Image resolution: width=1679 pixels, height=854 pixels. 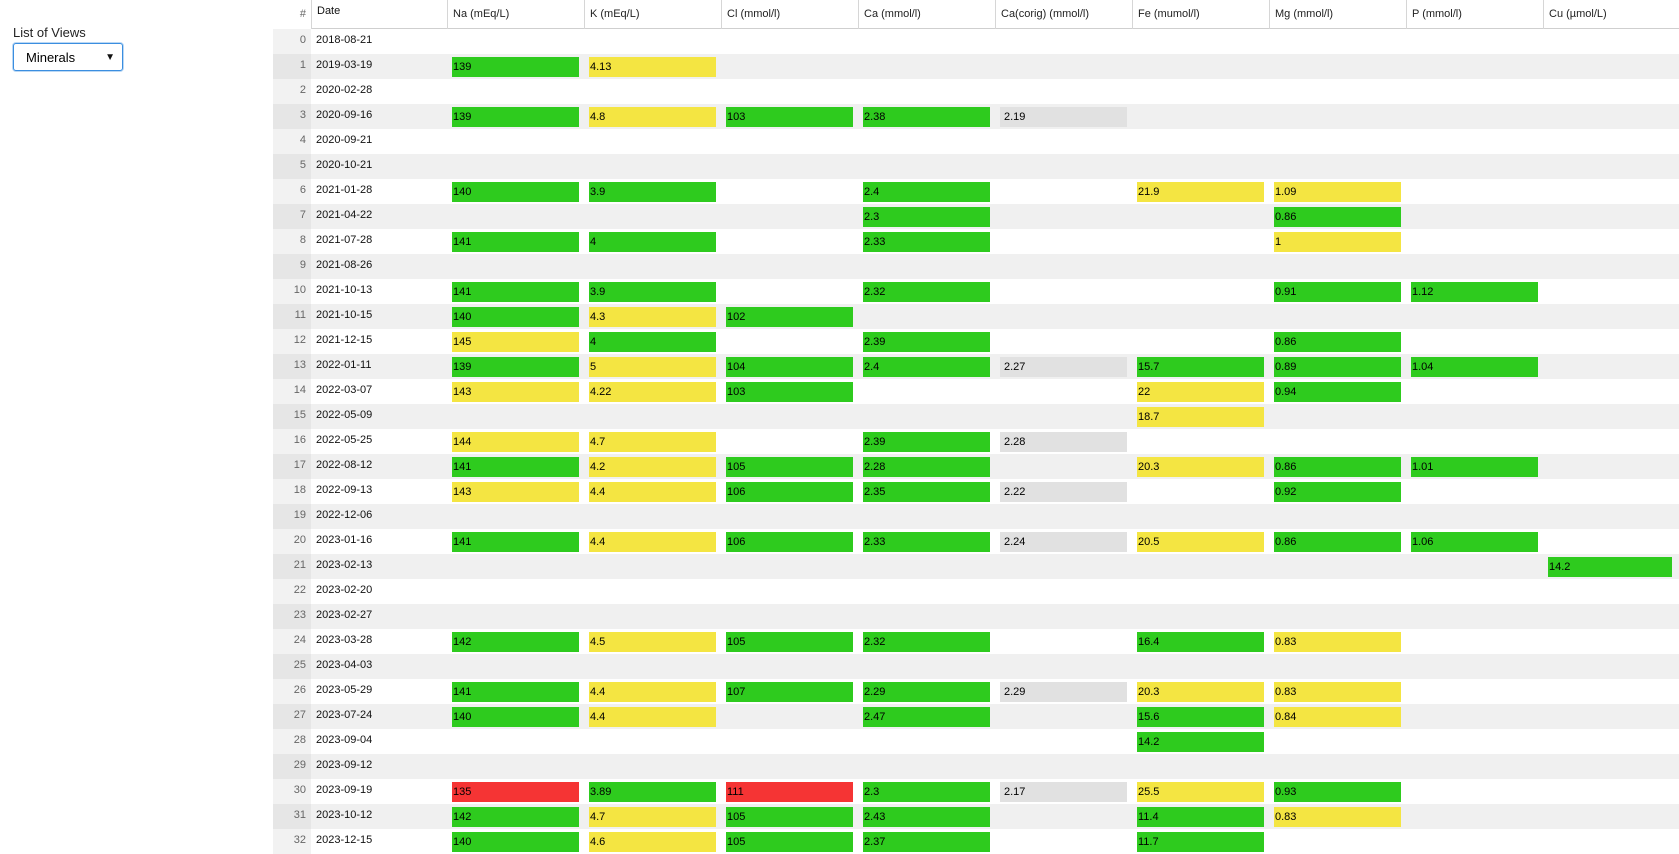 What do you see at coordinates (976, 666) in the screenshot?
I see `table-row: 25 2023-04-03` at bounding box center [976, 666].